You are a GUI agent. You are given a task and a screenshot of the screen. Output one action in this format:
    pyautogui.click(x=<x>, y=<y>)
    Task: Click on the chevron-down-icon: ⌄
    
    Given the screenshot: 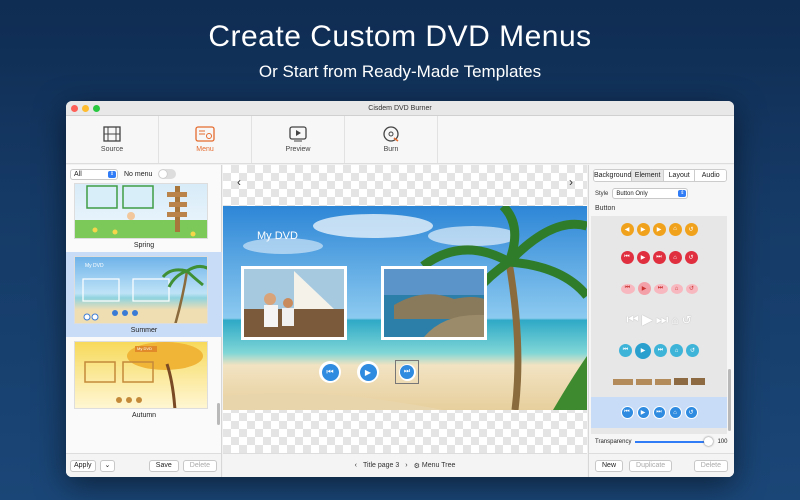 What is the action you would take?
    pyautogui.click(x=107, y=465)
    